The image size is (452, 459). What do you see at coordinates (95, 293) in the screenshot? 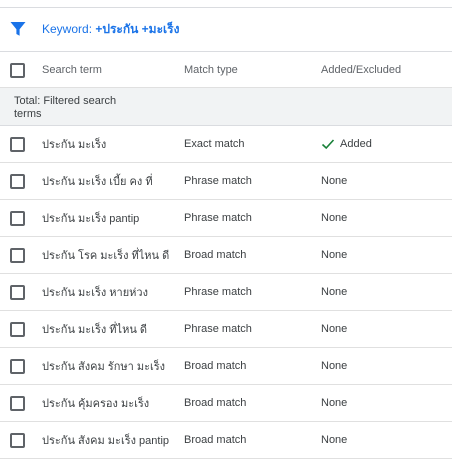
I see `search-term-cell: ประกัน มะเร็ง หายห่วง` at bounding box center [95, 293].